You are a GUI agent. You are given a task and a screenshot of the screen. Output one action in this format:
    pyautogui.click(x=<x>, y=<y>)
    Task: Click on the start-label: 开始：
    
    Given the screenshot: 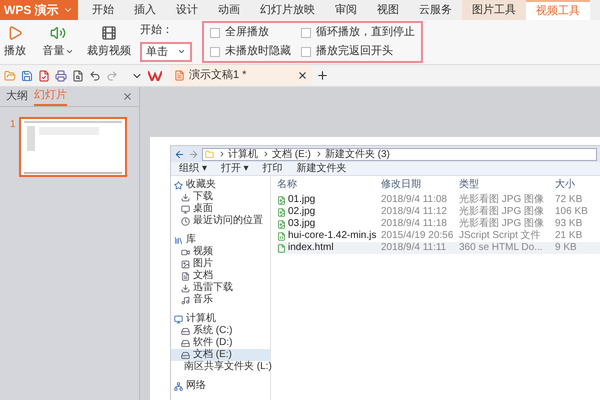 What is the action you would take?
    pyautogui.click(x=157, y=30)
    